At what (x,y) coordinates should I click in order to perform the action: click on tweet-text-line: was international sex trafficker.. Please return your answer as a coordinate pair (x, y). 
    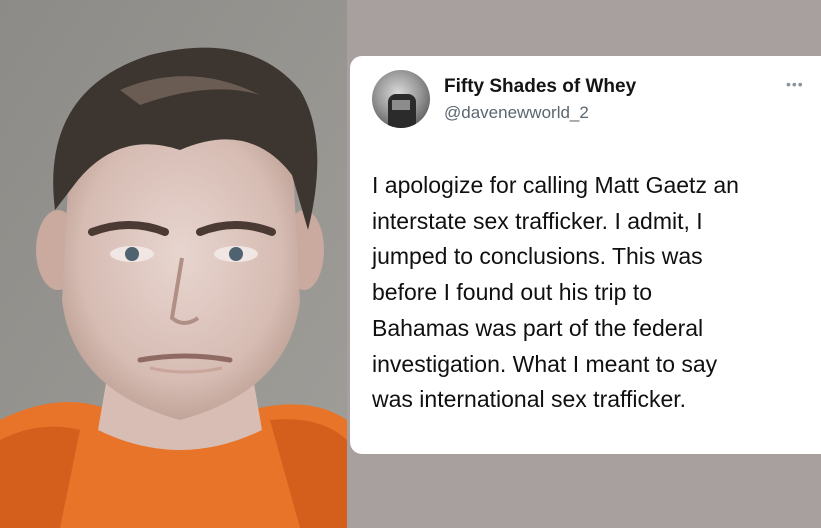
    Looking at the image, I should click on (529, 399).